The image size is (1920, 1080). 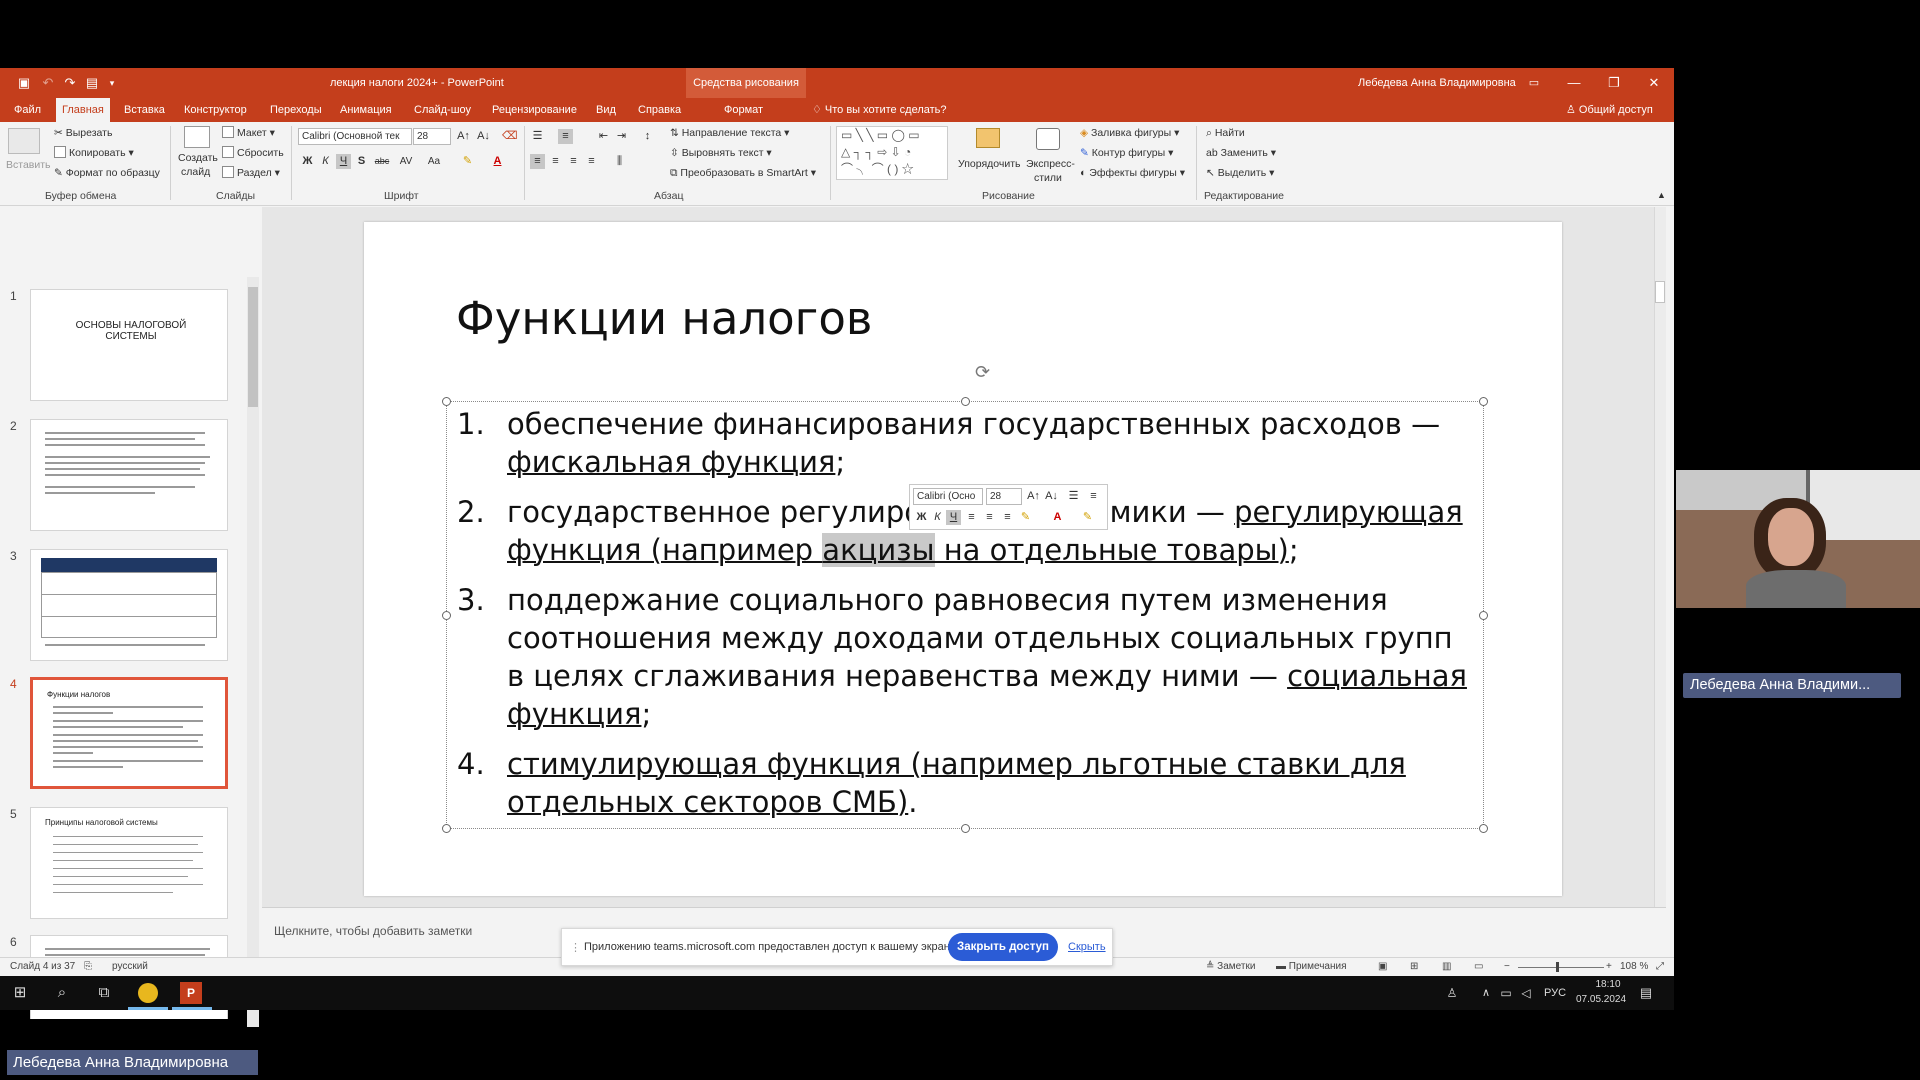 What do you see at coordinates (1225, 133) in the screenshot?
I see `find-button: ⌕ Найти` at bounding box center [1225, 133].